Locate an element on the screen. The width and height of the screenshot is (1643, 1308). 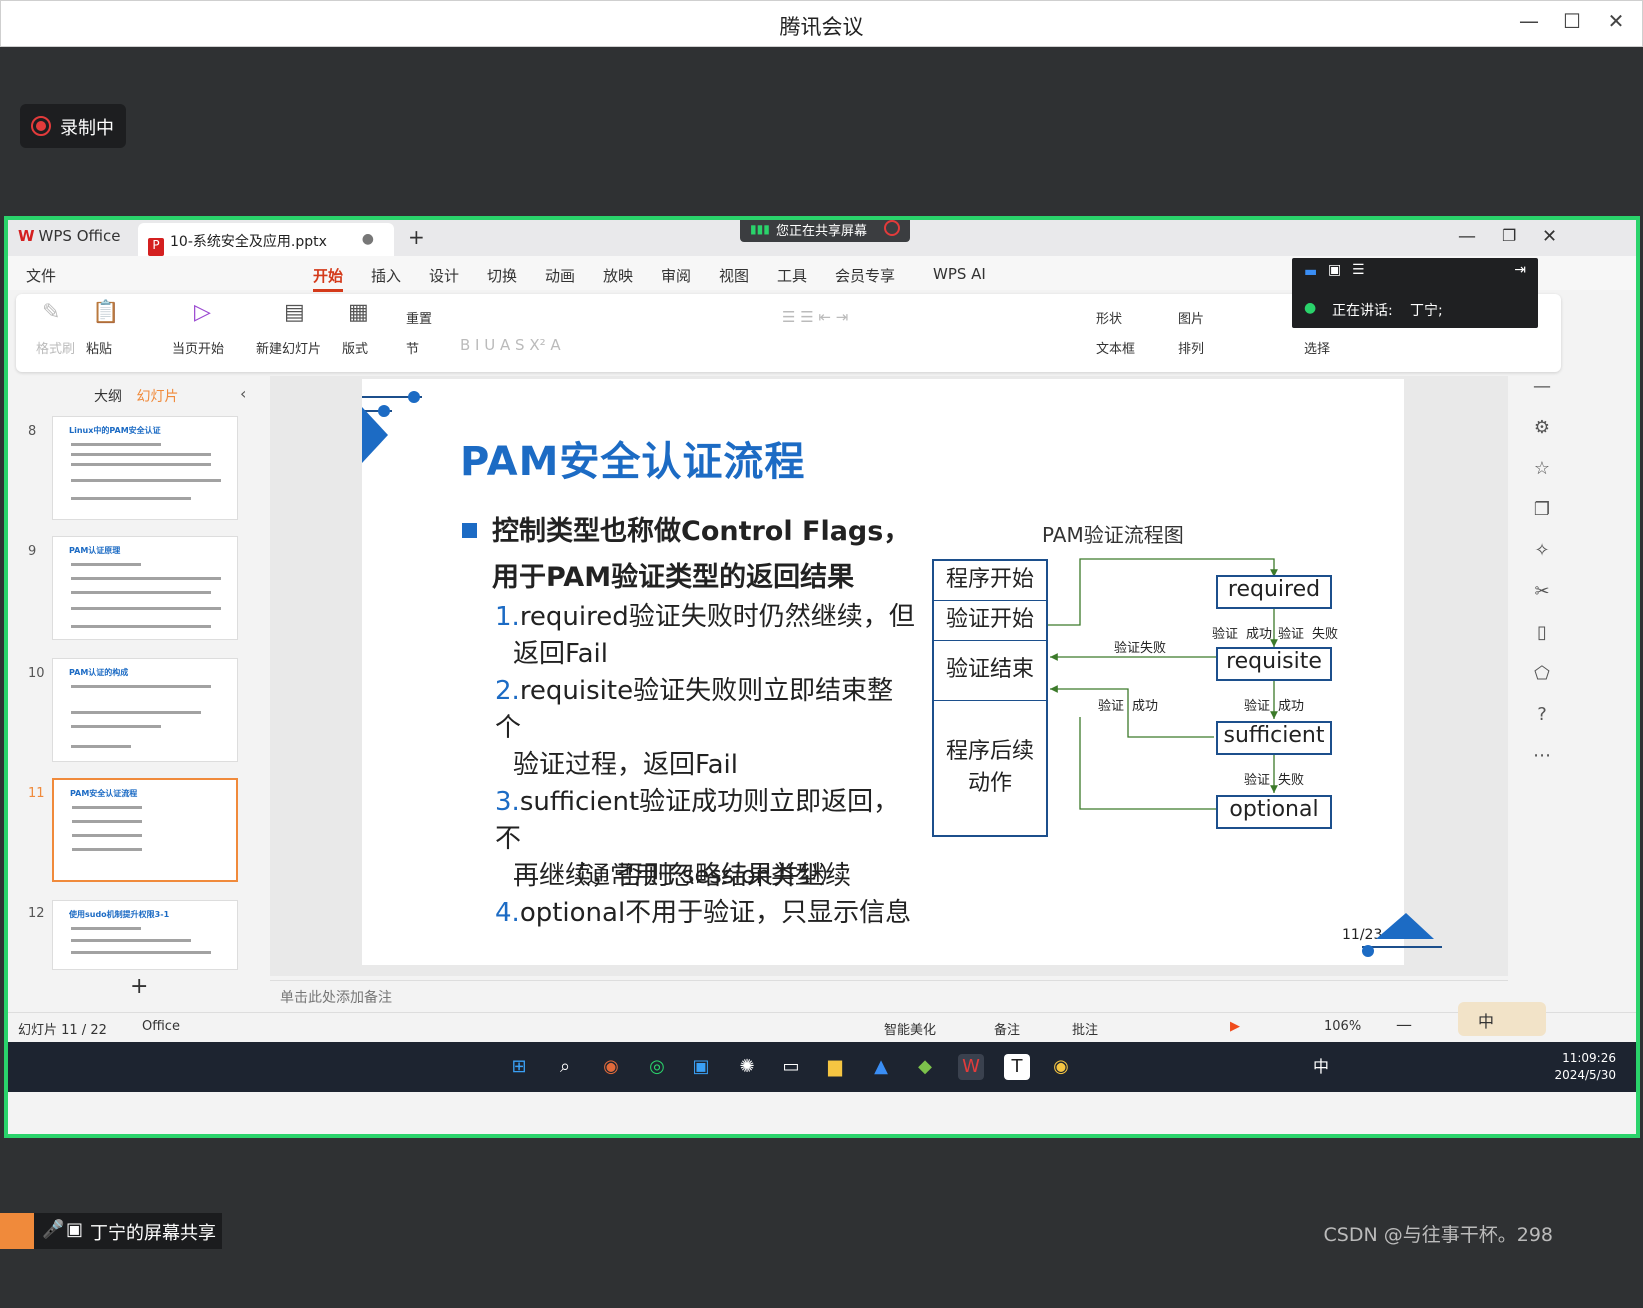
close-button: ✕ is located at coordinates (1616, 21).